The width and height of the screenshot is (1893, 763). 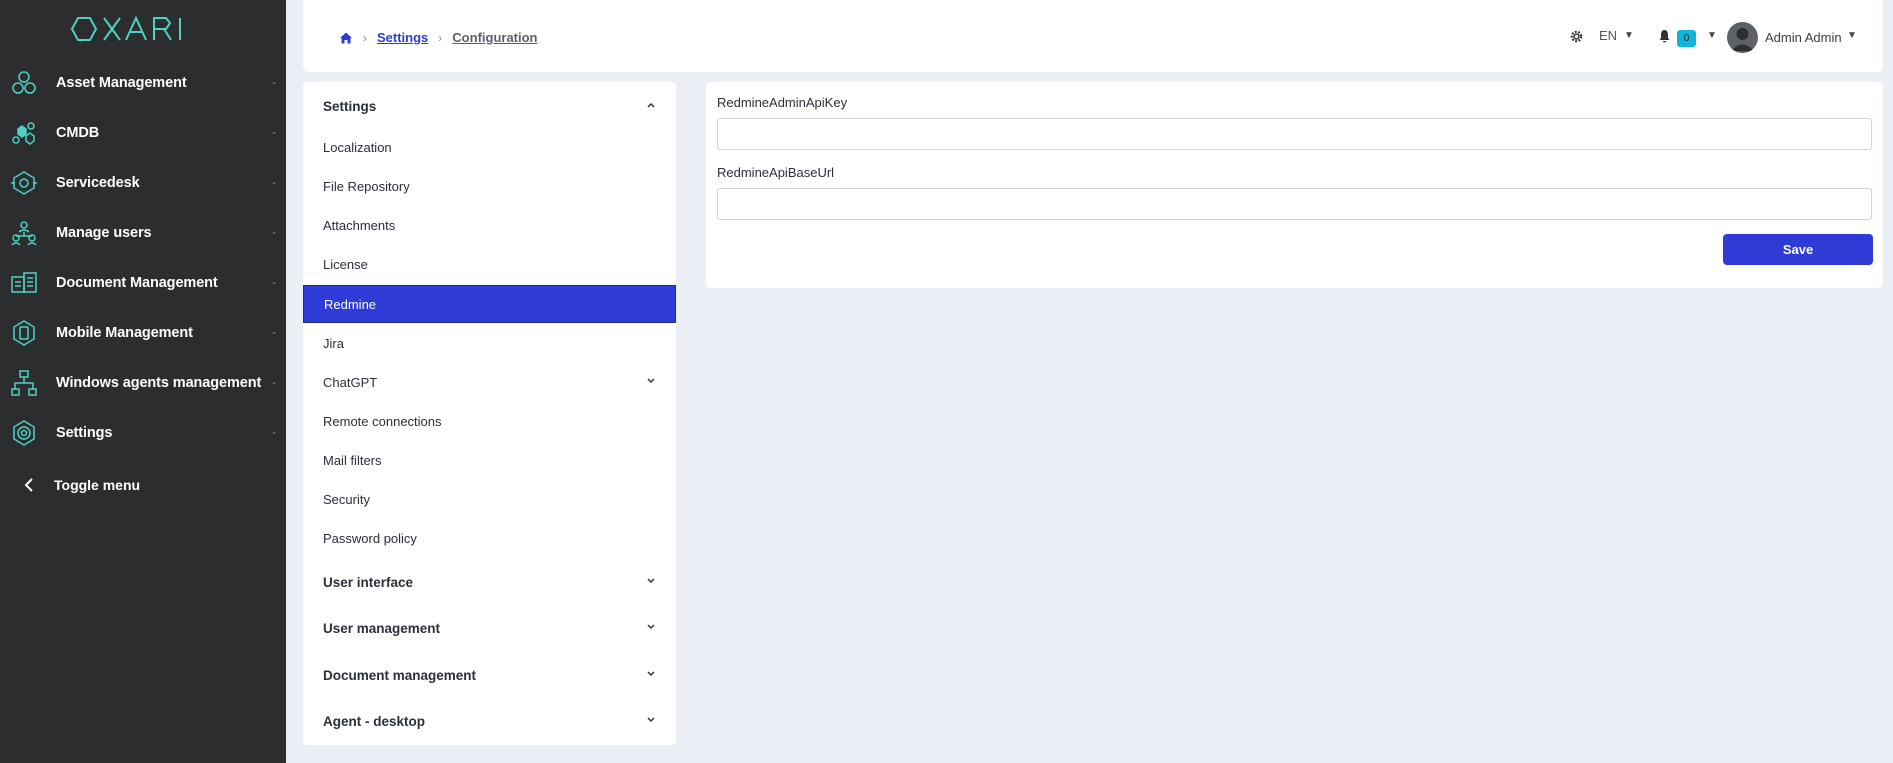 I want to click on settings-group-header: Settings, so click(x=489, y=106).